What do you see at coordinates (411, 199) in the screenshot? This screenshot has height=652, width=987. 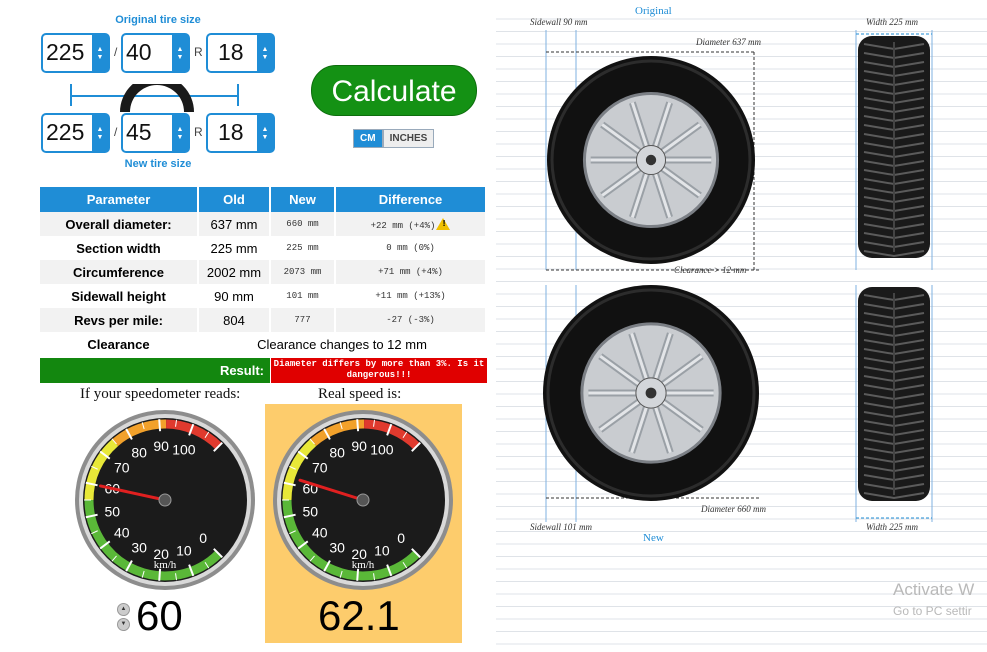 I see `header-difference: Difference` at bounding box center [411, 199].